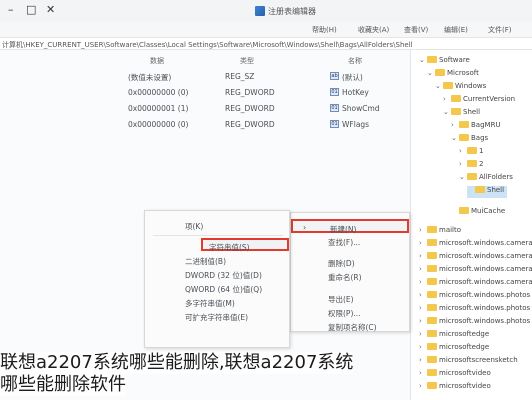 This screenshot has width=532, height=400. I want to click on menu-item-key: 项(K), so click(217, 225).